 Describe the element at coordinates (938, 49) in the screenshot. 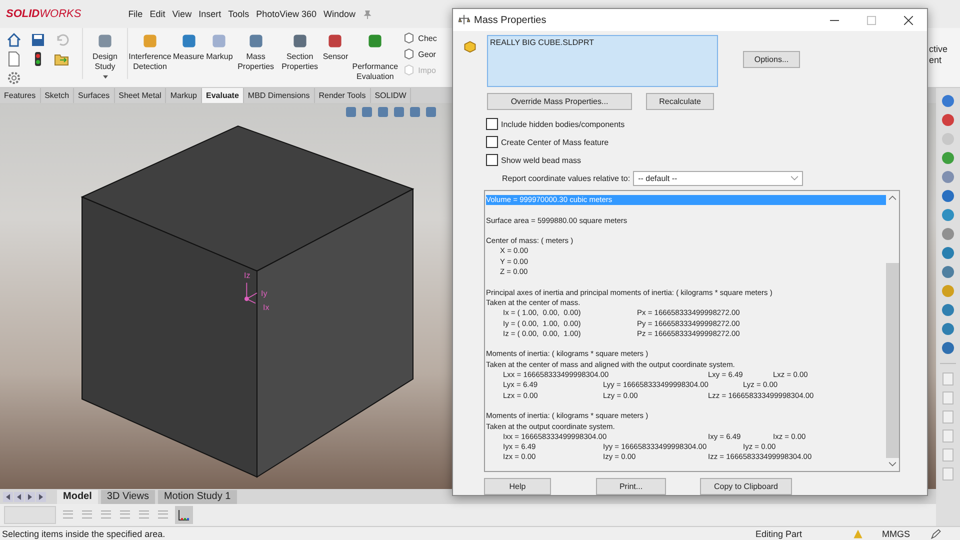

I see `ribbon-label: ctive` at that location.